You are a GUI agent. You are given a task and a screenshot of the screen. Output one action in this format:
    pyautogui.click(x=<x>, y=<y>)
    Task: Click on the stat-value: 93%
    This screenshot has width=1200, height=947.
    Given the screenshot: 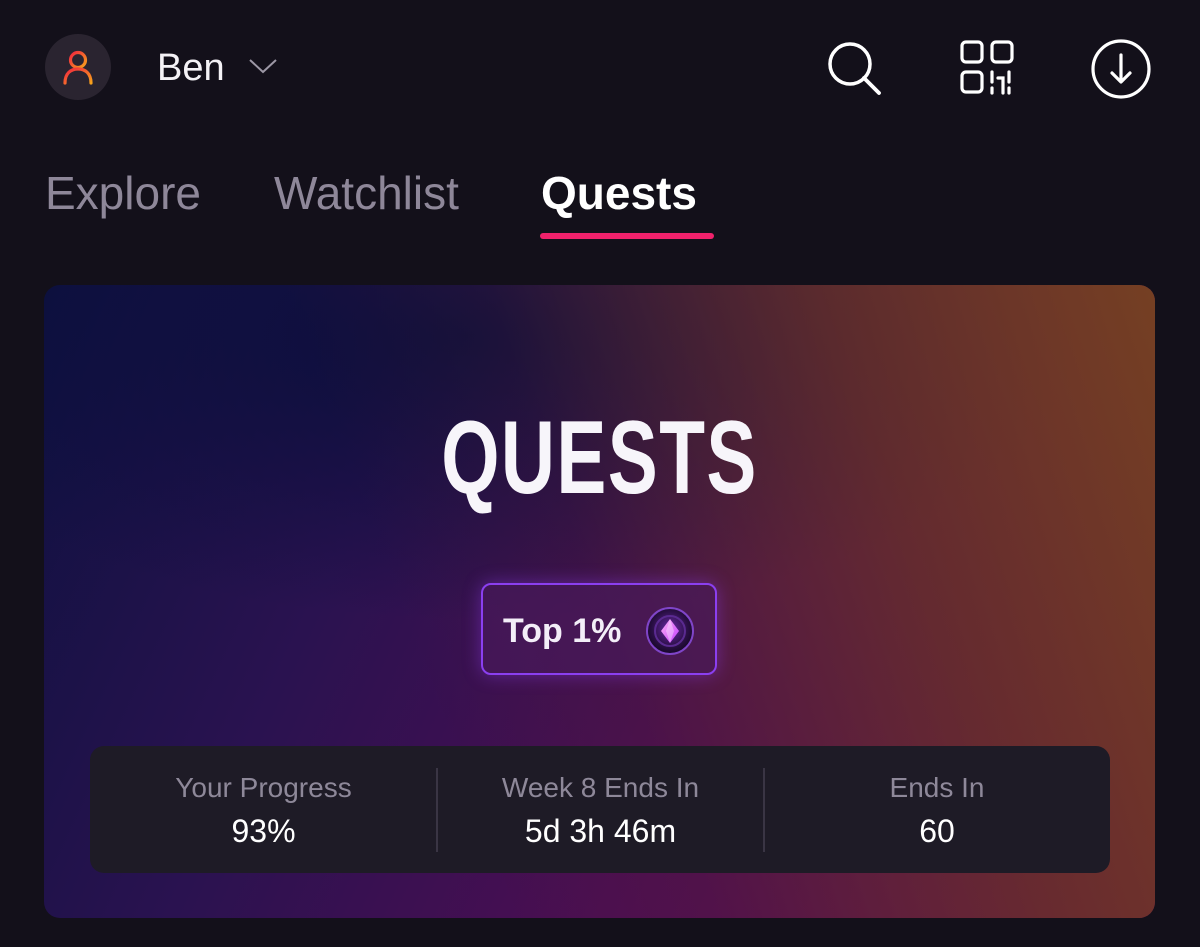 What is the action you would take?
    pyautogui.click(x=263, y=831)
    